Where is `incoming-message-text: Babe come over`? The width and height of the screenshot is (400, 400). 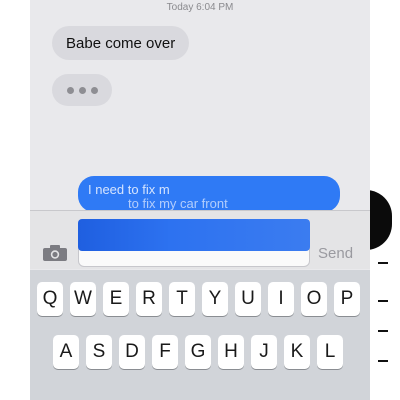
incoming-message-text: Babe come over is located at coordinates (121, 43).